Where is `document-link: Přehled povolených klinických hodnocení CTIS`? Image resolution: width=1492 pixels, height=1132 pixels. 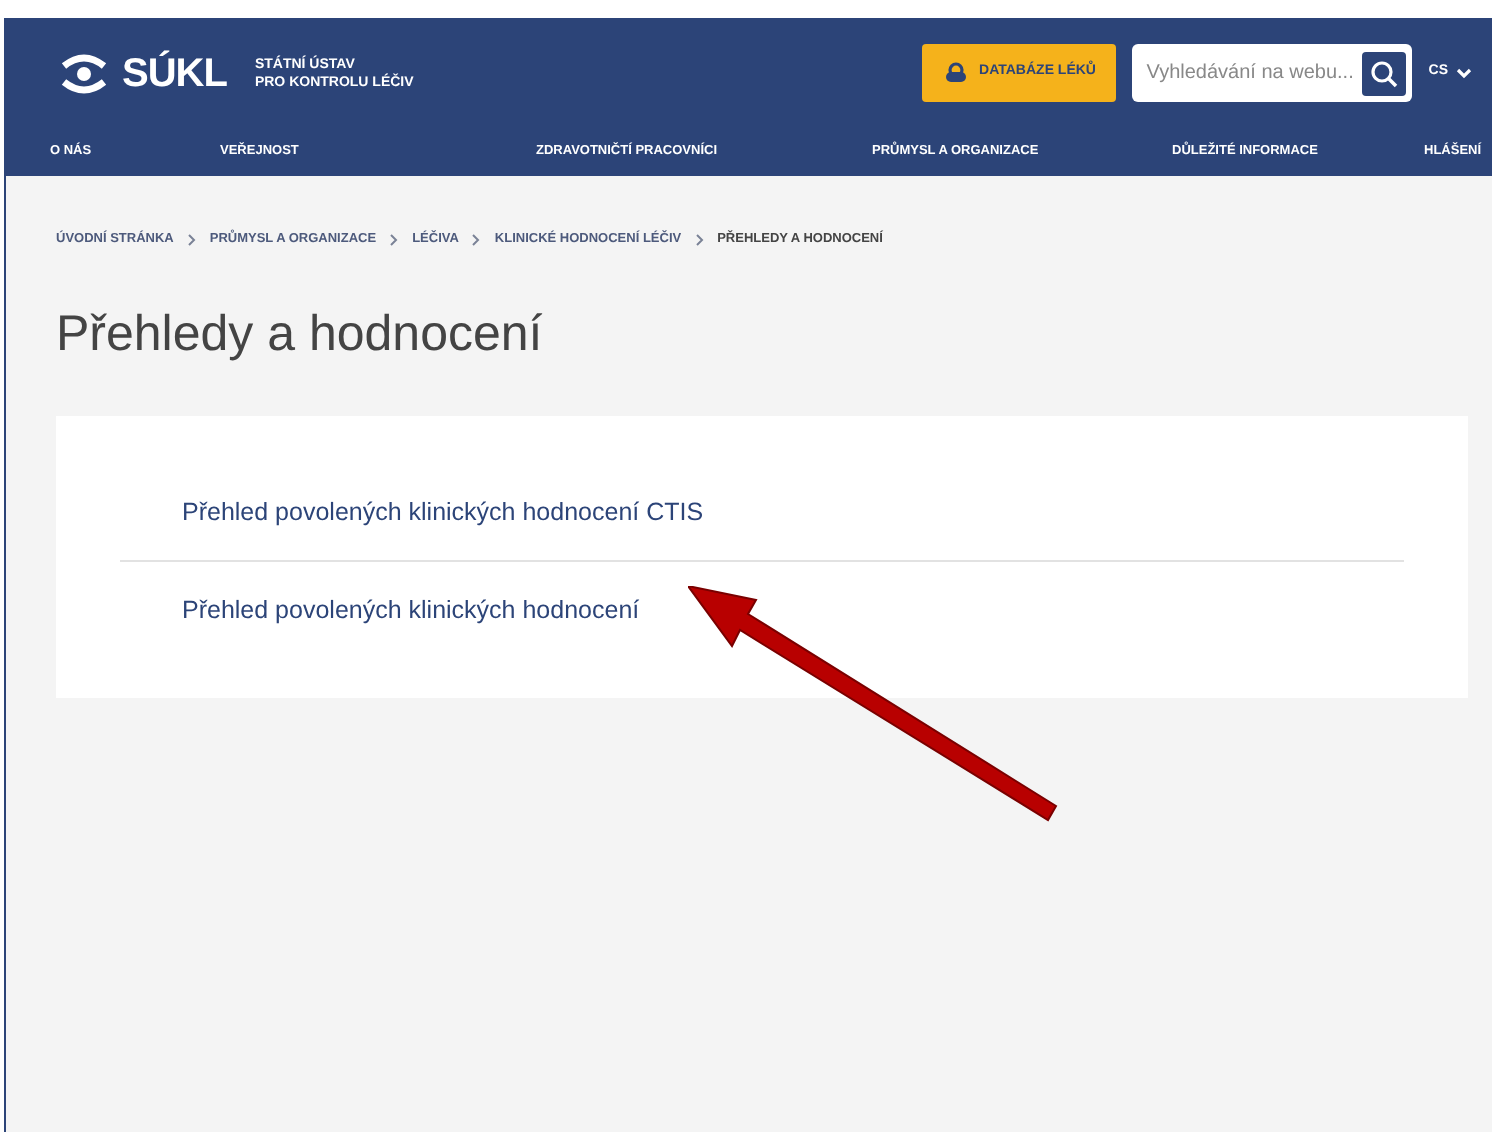 document-link: Přehled povolených klinických hodnocení CTIS is located at coordinates (443, 512).